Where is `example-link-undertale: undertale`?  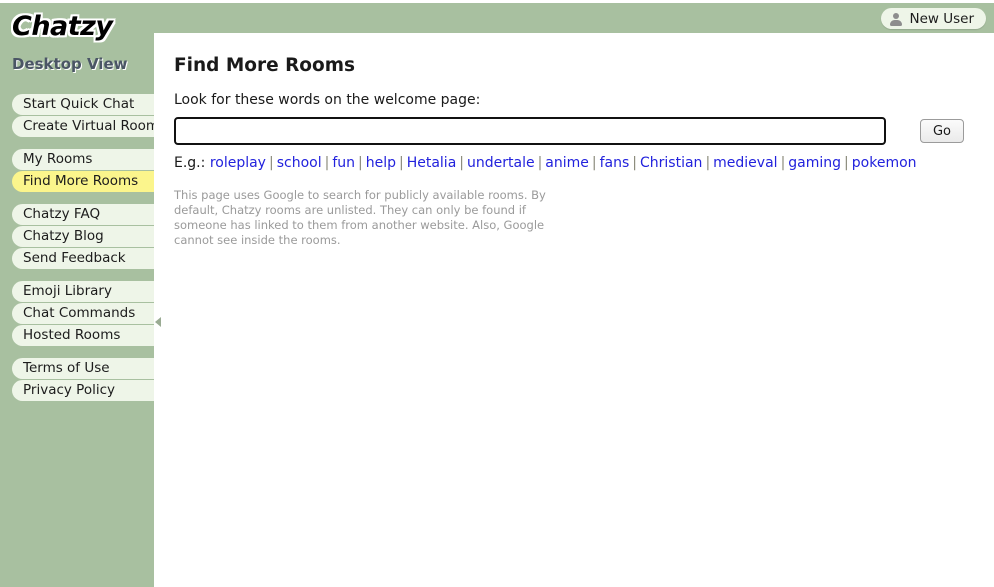 example-link-undertale: undertale is located at coordinates (501, 163).